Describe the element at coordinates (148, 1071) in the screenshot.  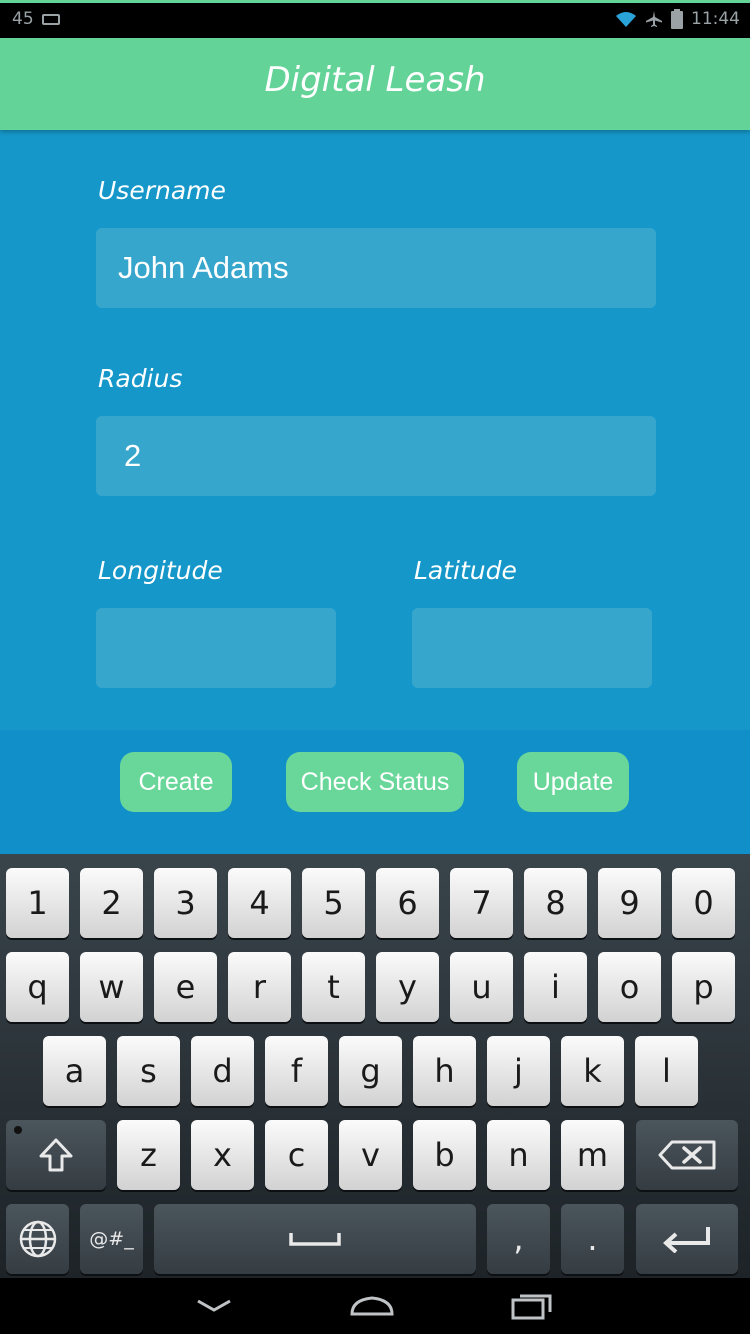
I see `key-s: s` at that location.